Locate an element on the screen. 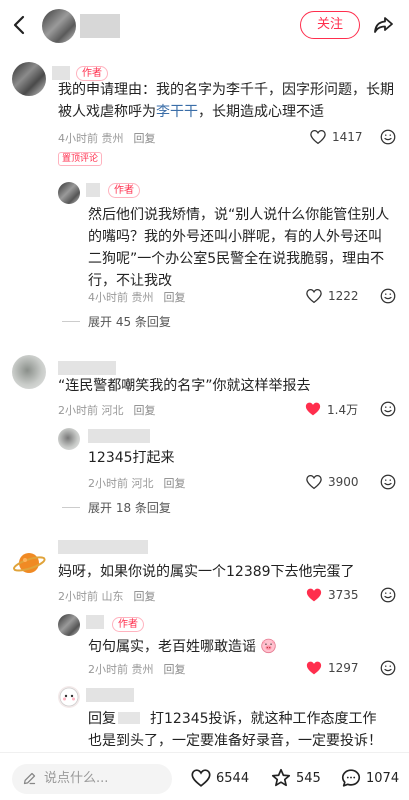 The height and width of the screenshot is (800, 409). comment-count: 1074 is located at coordinates (383, 778).